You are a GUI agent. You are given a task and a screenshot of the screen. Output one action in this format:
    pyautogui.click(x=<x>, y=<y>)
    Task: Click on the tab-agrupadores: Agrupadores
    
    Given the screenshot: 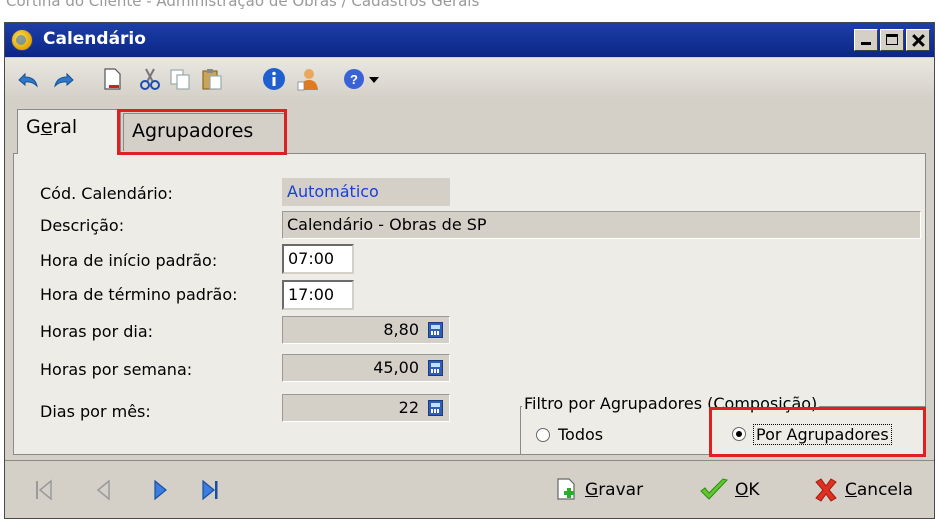 What is the action you would take?
    pyautogui.click(x=205, y=132)
    